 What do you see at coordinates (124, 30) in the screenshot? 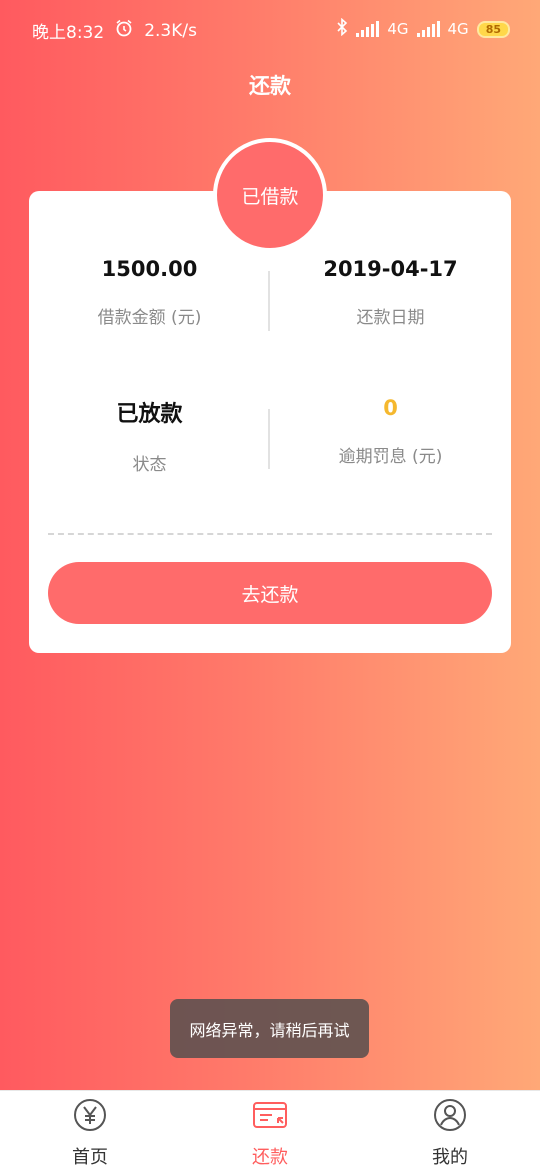
I see `alarm-icon` at bounding box center [124, 30].